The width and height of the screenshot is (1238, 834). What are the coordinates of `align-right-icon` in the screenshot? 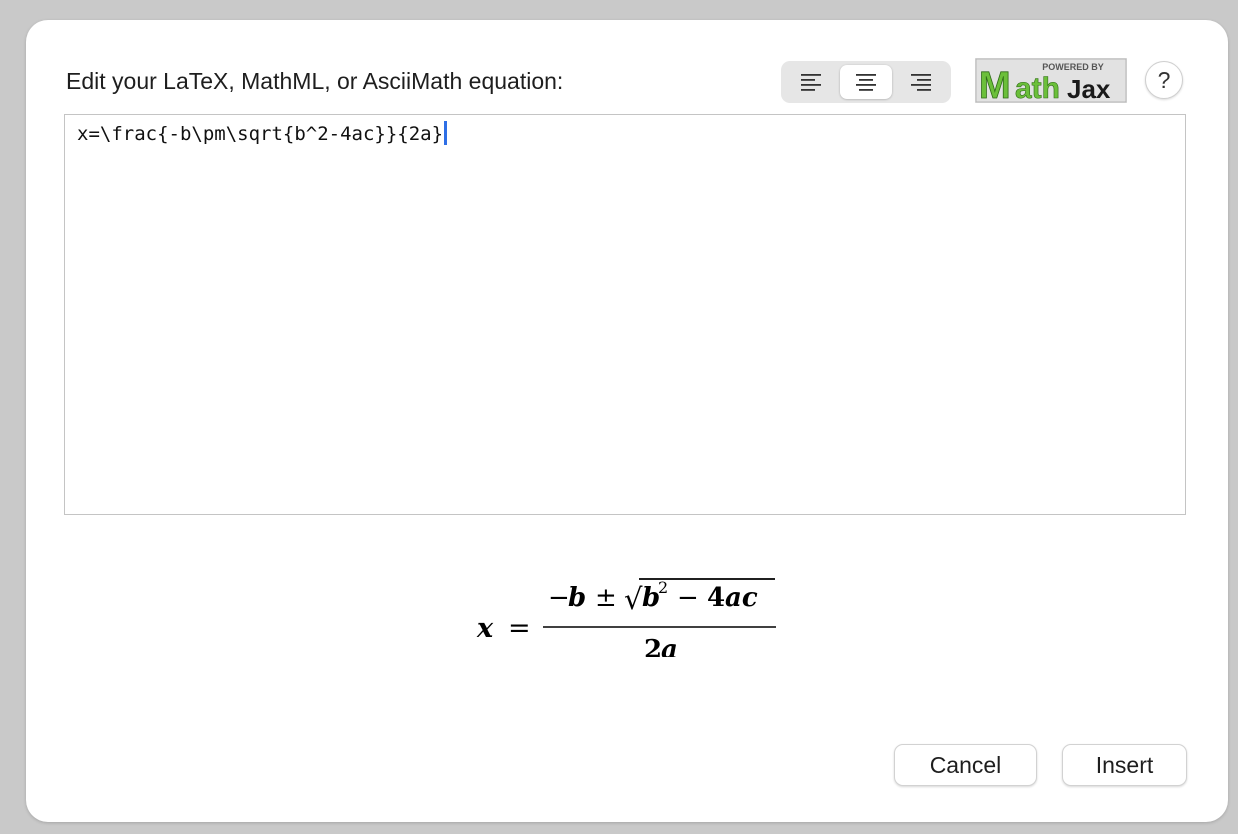 It's located at (921, 82).